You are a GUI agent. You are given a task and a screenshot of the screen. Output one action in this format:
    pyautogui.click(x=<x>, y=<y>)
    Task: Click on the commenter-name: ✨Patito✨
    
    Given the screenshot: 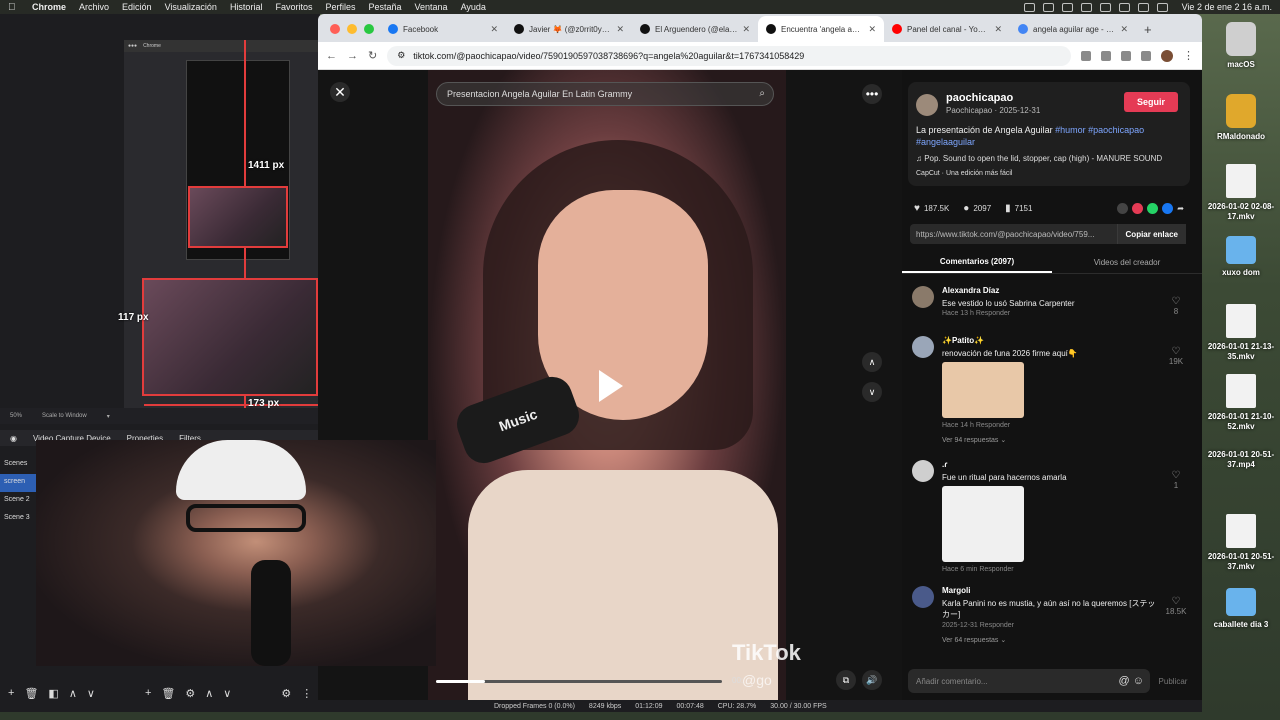 What is the action you would take?
    pyautogui.click(x=963, y=340)
    